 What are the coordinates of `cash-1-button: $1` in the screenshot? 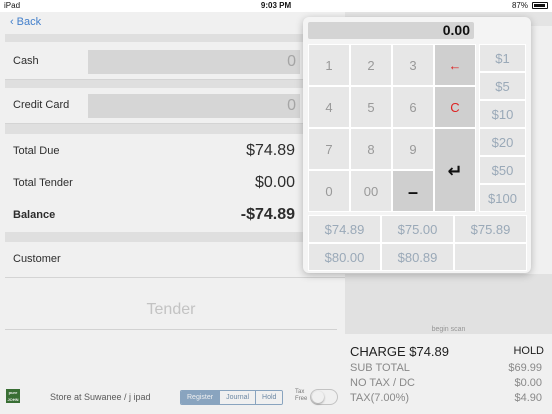 It's located at (502, 58).